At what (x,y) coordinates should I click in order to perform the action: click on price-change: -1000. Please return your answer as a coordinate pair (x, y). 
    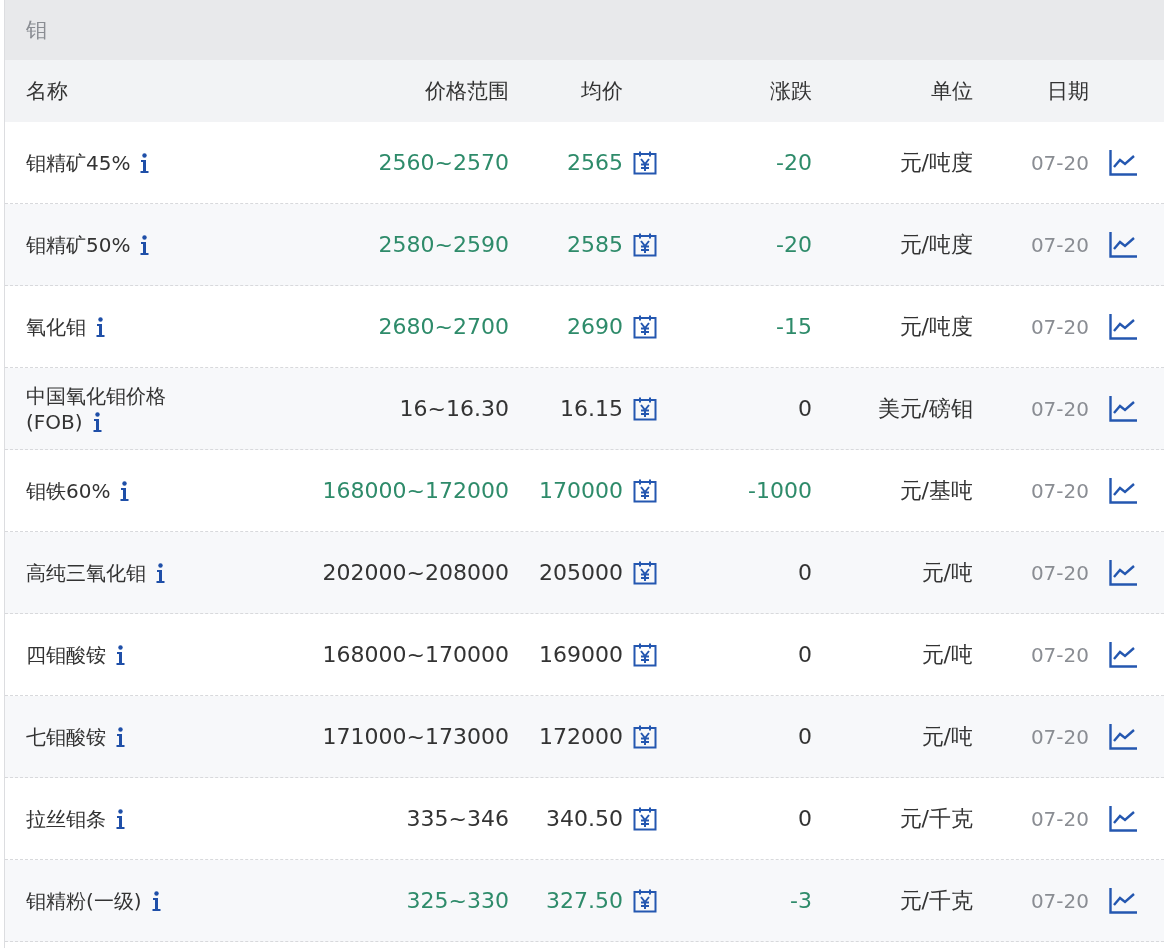
    Looking at the image, I should click on (780, 490).